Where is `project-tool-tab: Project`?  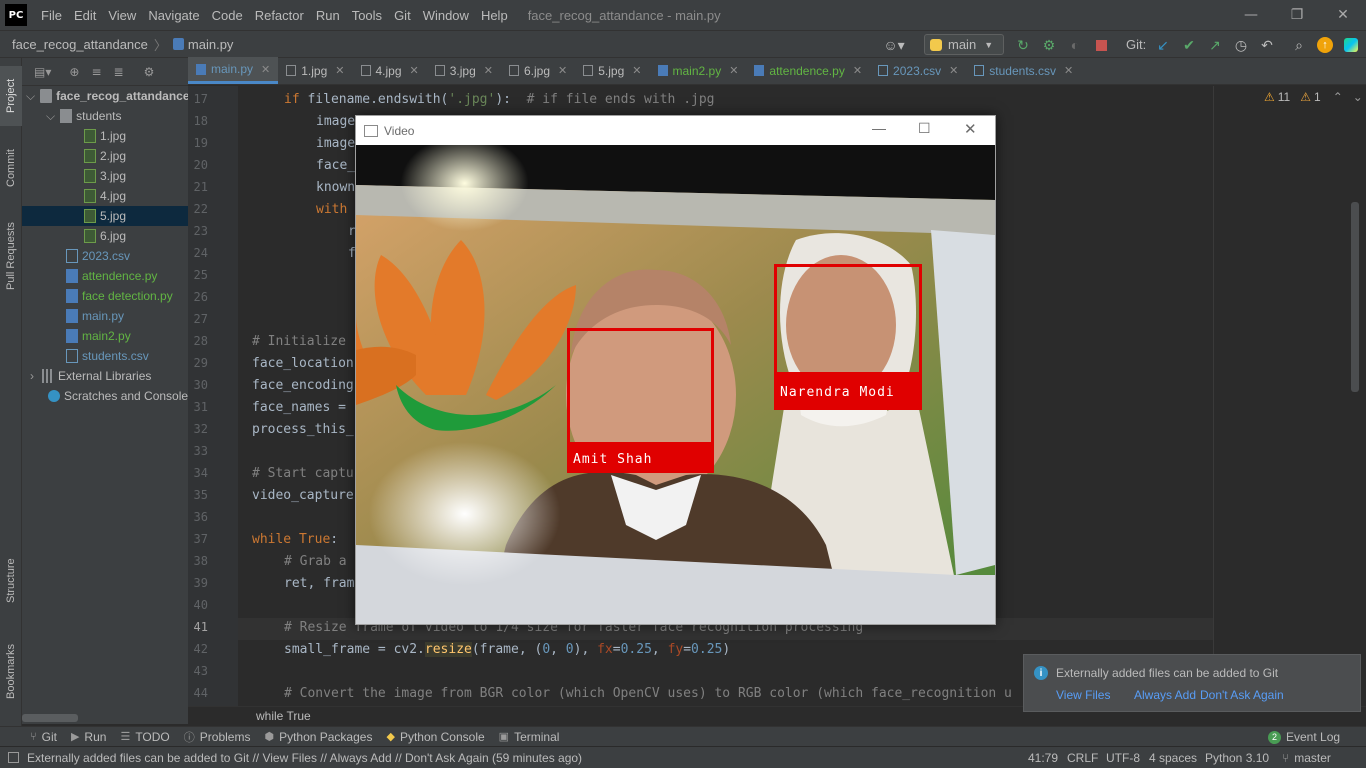 project-tool-tab: Project is located at coordinates (11, 96).